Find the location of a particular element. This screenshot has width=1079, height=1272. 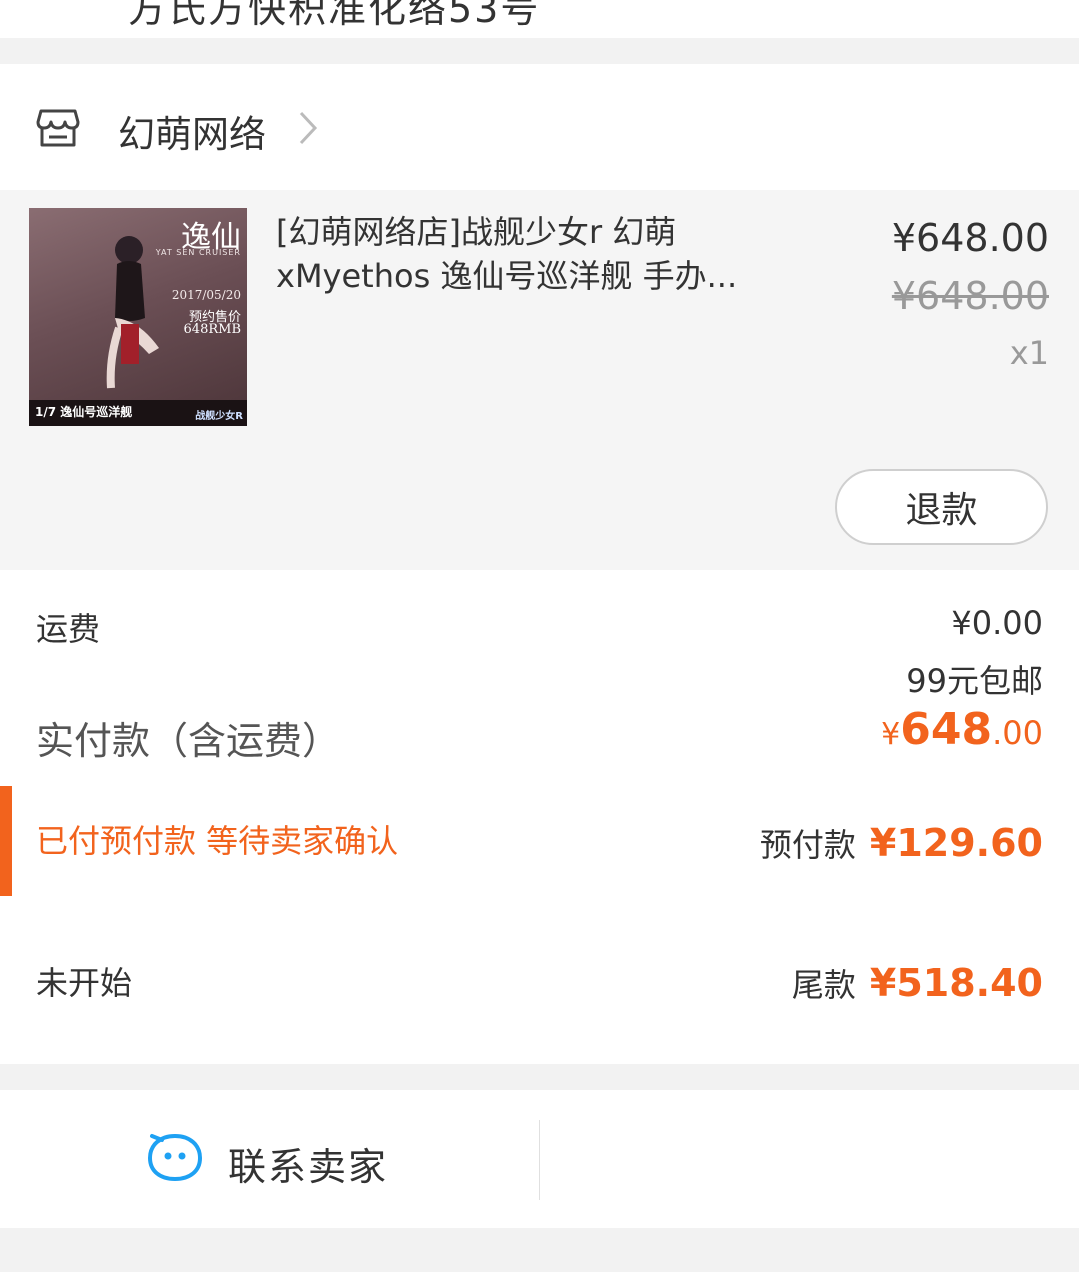

chevron-right-icon is located at coordinates (308, 128).